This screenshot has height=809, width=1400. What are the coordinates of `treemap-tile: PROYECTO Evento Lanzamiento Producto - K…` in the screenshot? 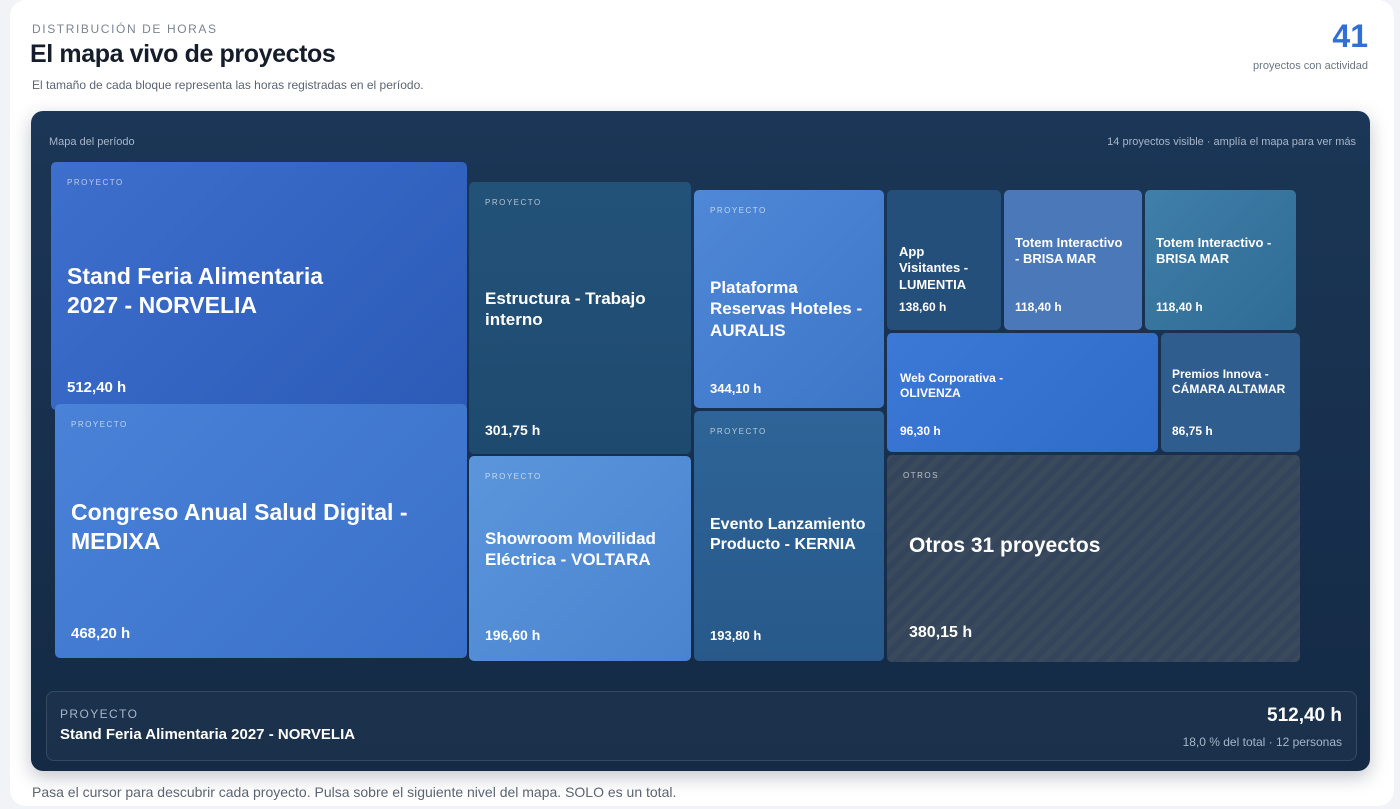 It's located at (789, 536).